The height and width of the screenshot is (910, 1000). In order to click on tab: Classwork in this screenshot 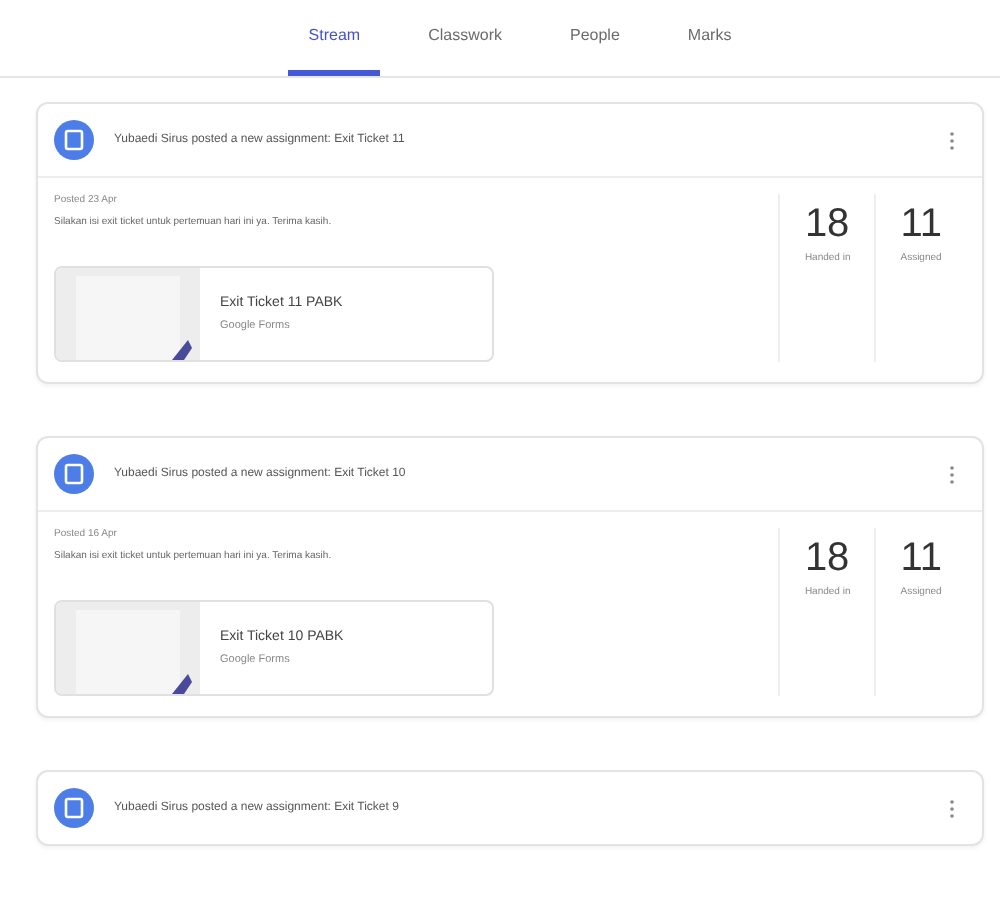, I will do `click(465, 38)`.